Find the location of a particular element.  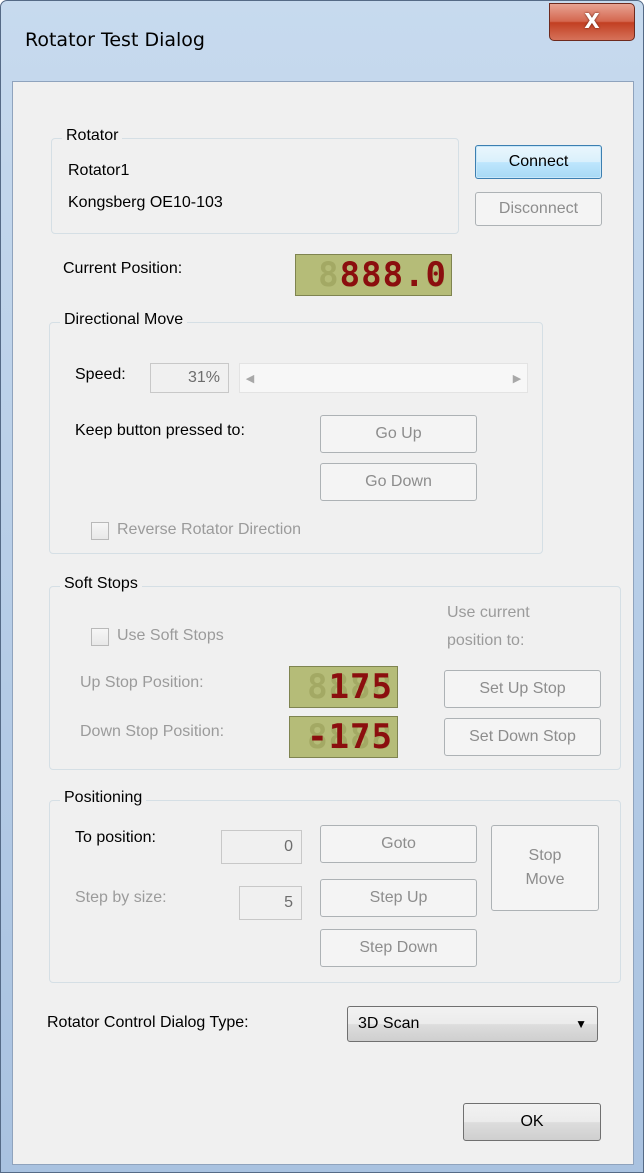

step-size-field: 5 is located at coordinates (270, 903).